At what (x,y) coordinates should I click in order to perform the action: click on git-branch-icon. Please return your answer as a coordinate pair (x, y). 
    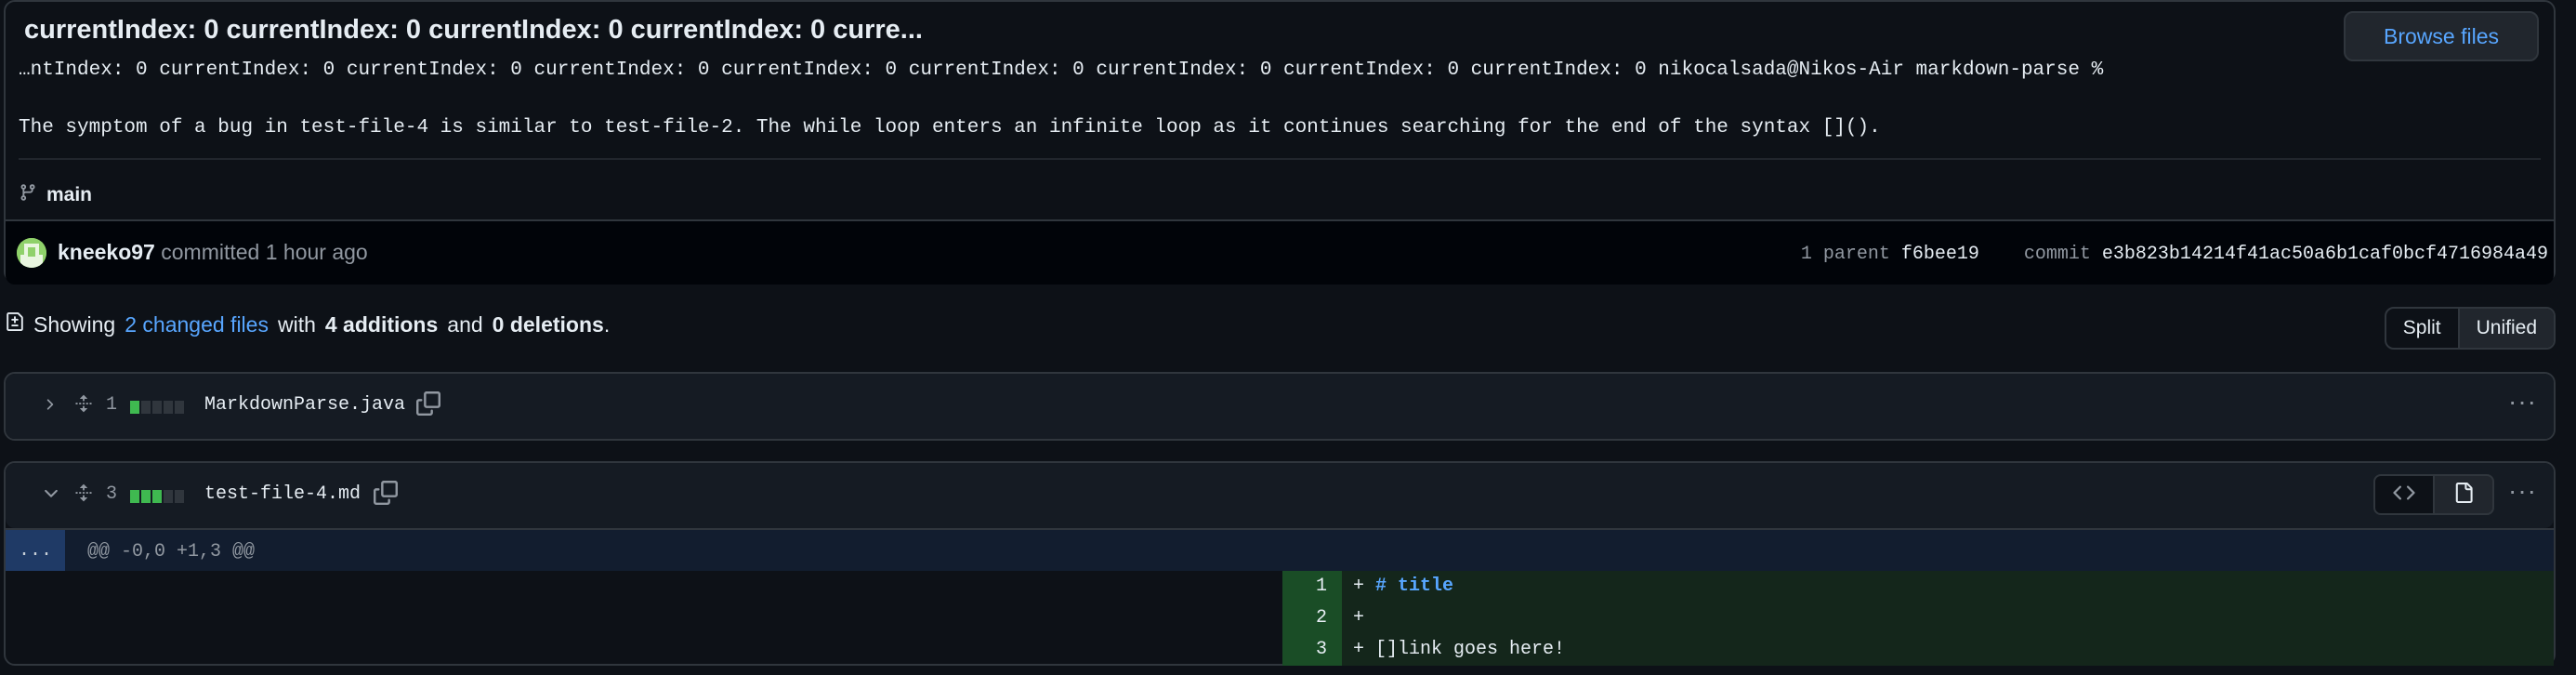
    Looking at the image, I should click on (28, 195).